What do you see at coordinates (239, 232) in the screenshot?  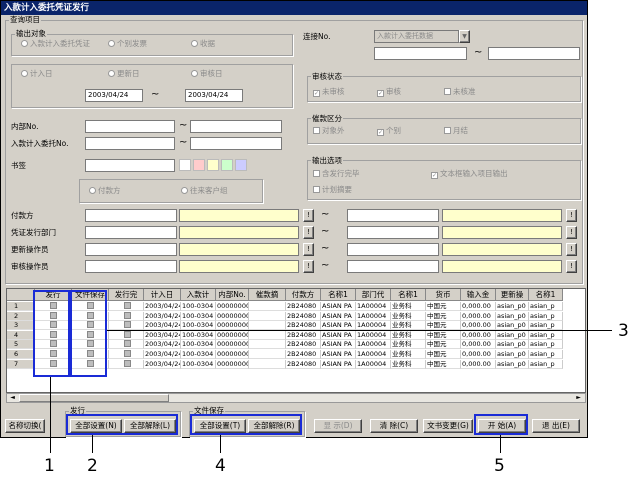 I see `range-dept-name-from` at bounding box center [239, 232].